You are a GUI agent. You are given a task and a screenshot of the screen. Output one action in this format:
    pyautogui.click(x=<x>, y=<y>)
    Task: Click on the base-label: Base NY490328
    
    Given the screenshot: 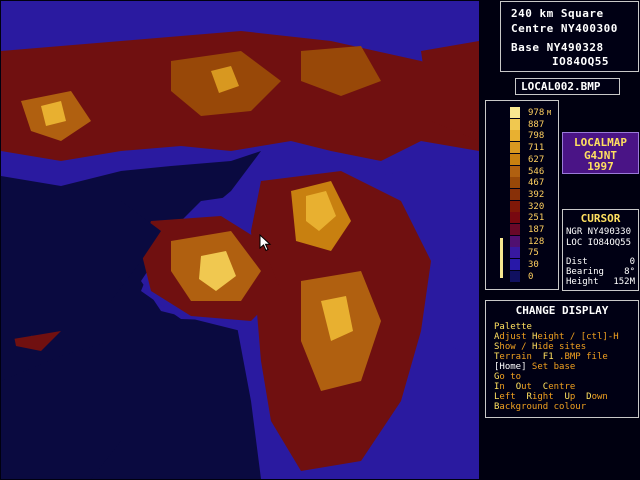 What is the action you would take?
    pyautogui.click(x=557, y=47)
    